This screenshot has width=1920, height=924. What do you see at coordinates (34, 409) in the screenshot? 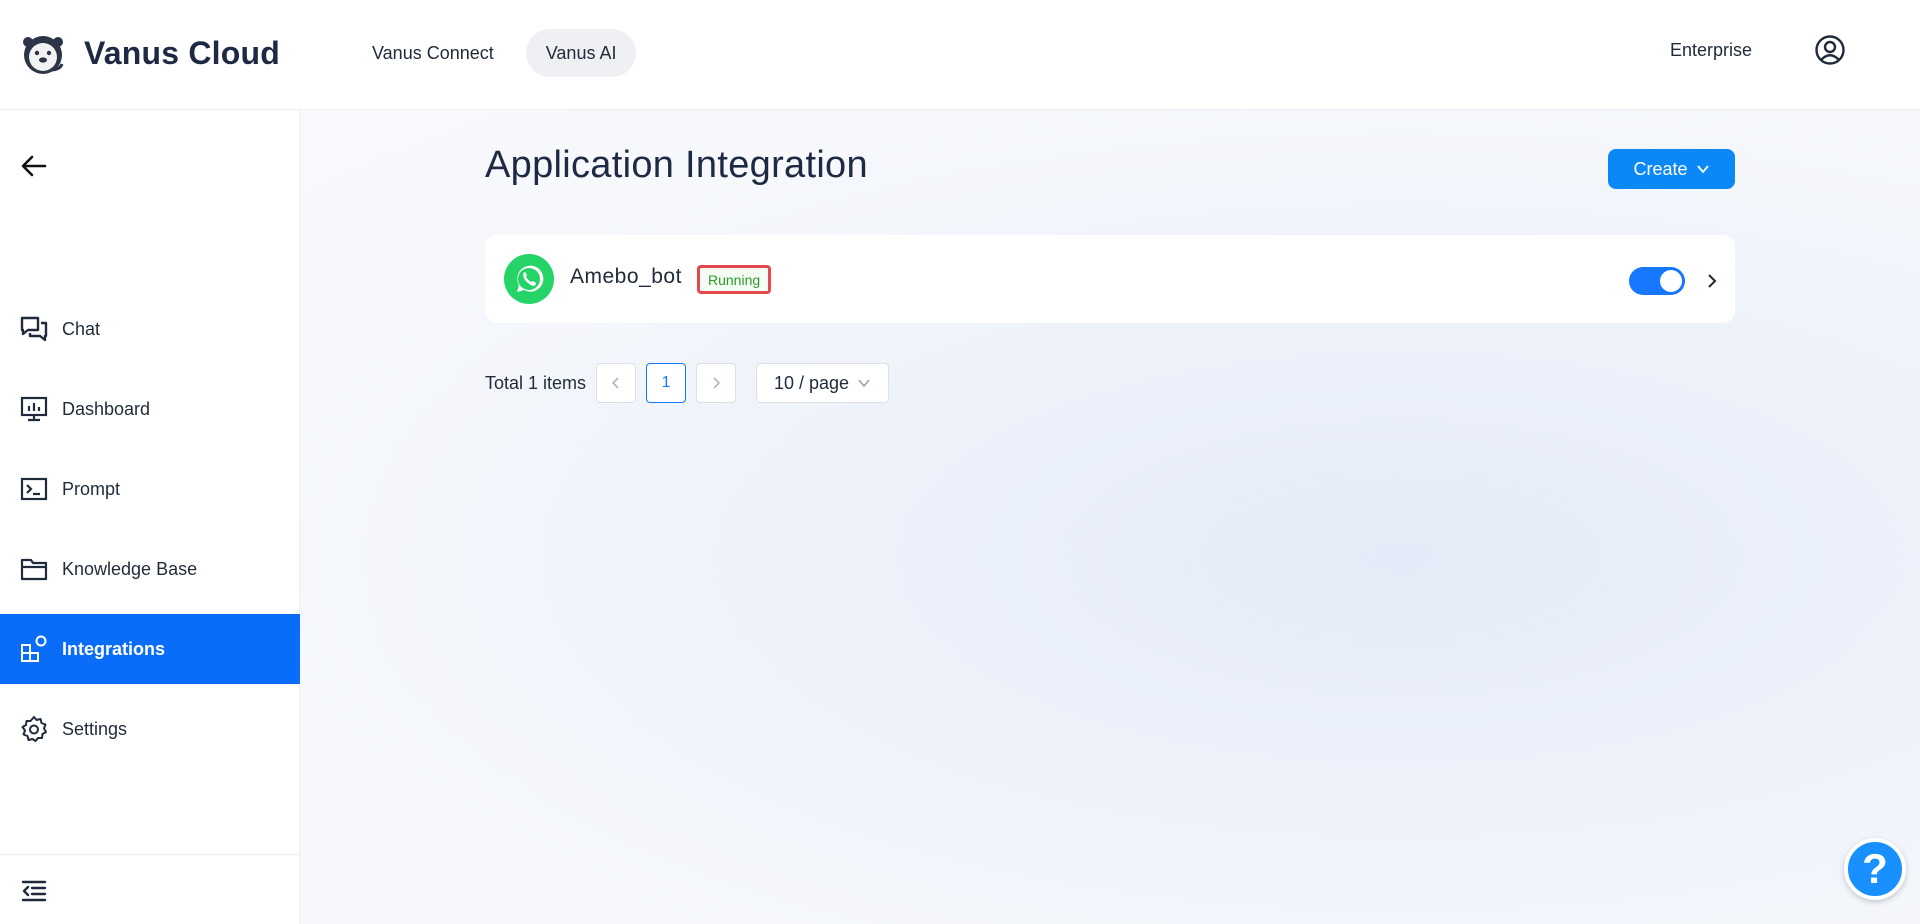
I see `dashboard-icon` at bounding box center [34, 409].